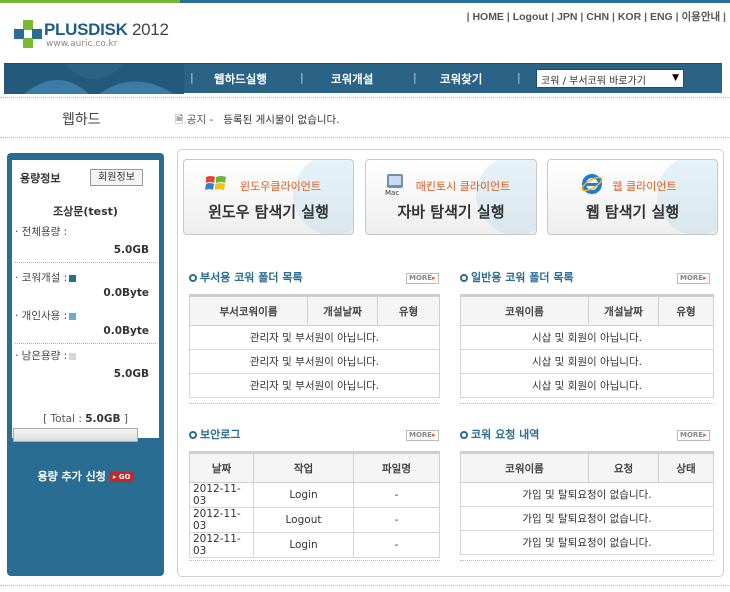 This screenshot has height=592, width=730. What do you see at coordinates (567, 17) in the screenshot?
I see `top-link-jpn: JPN` at bounding box center [567, 17].